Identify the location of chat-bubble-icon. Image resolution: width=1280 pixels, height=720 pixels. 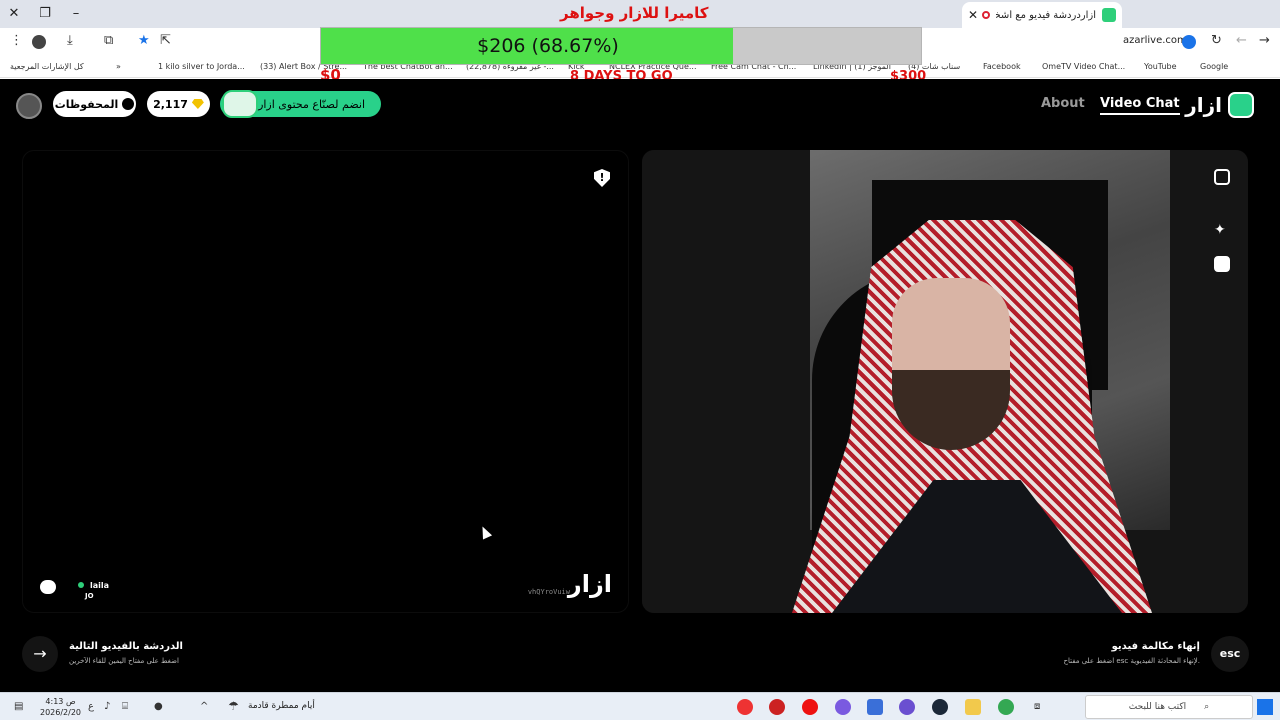
(48, 587).